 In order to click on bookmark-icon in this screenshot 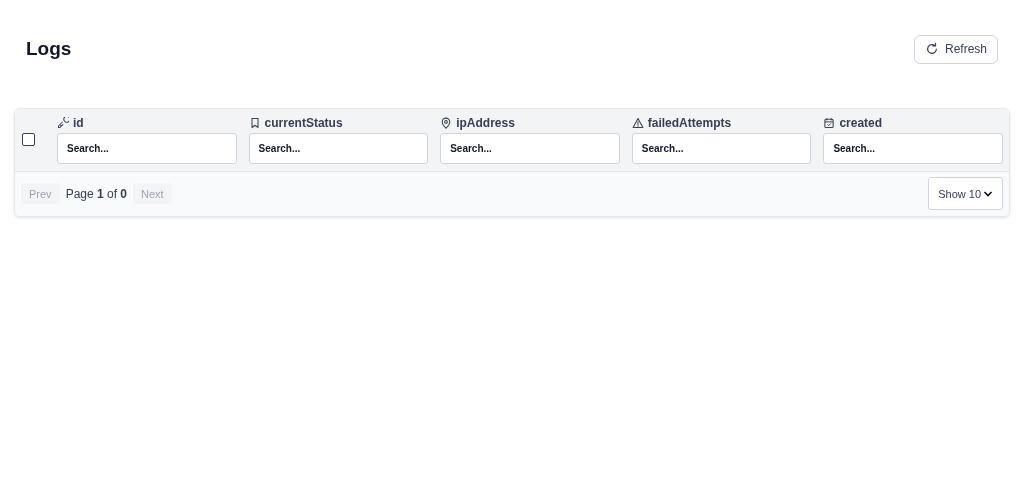, I will do `click(254, 123)`.